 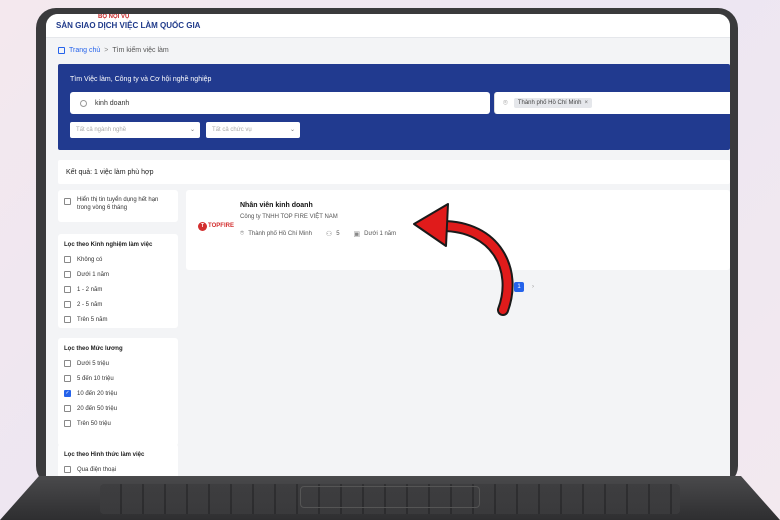 I want to click on option-label: 5 đến 10 triệu, so click(x=95, y=378).